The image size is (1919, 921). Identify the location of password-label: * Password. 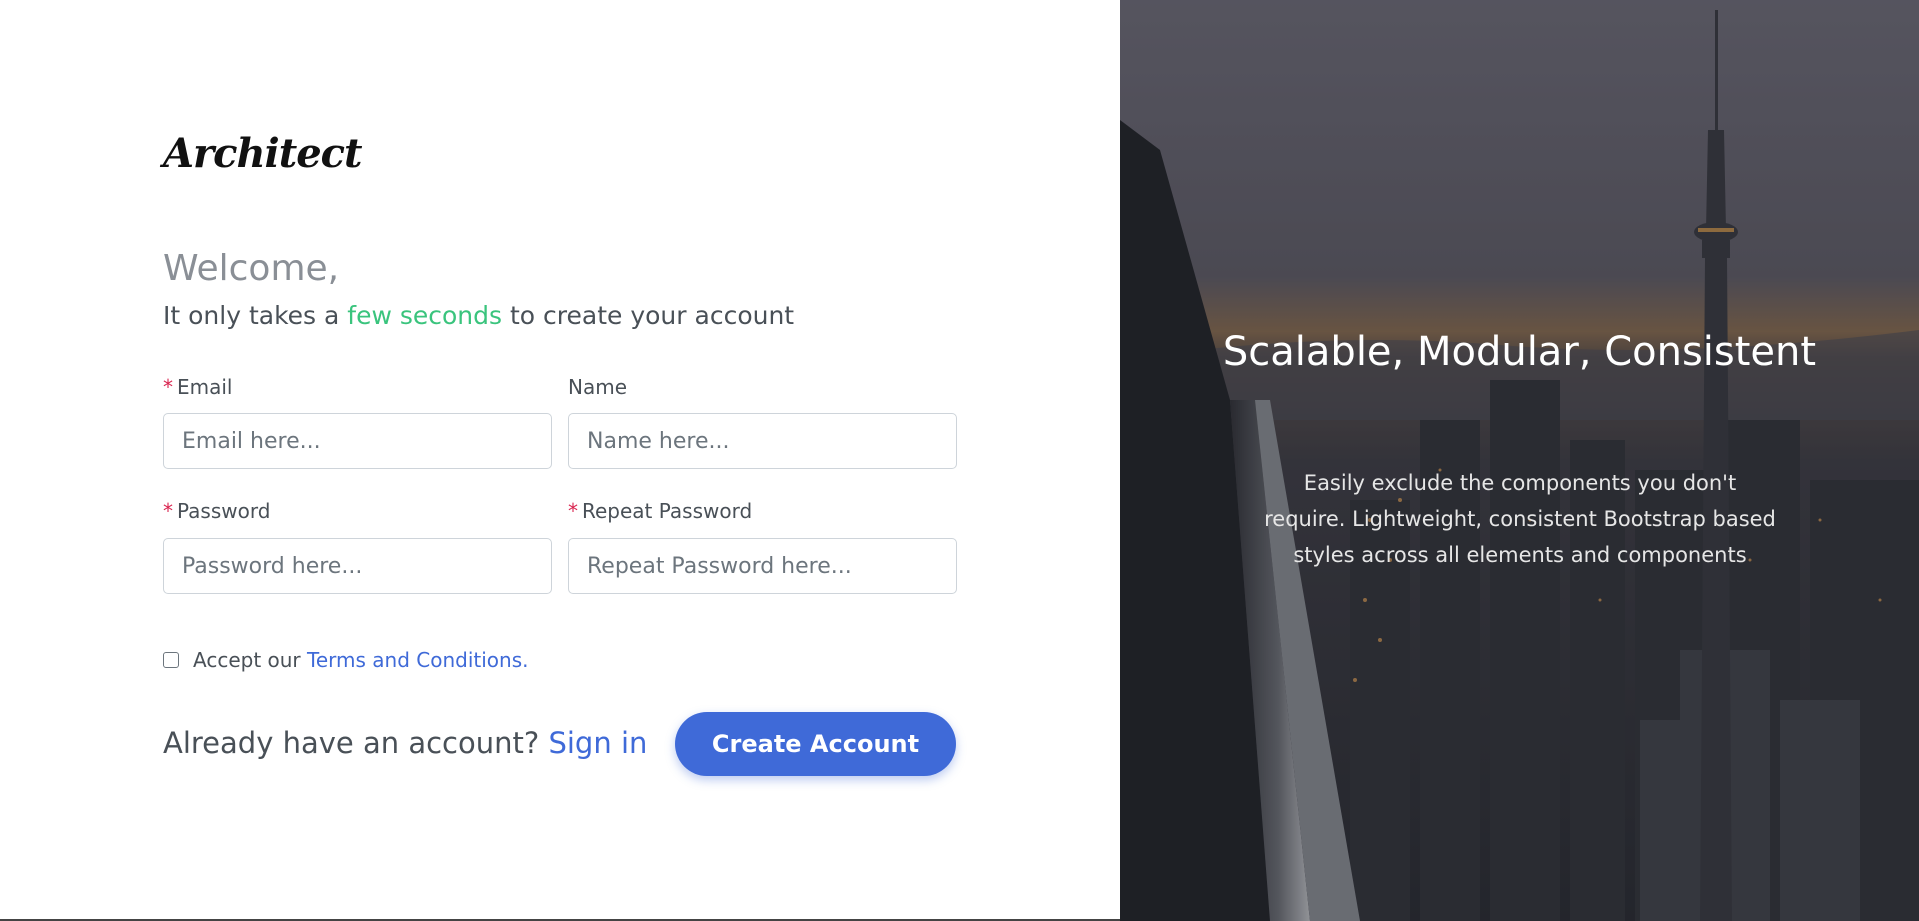
(216, 511).